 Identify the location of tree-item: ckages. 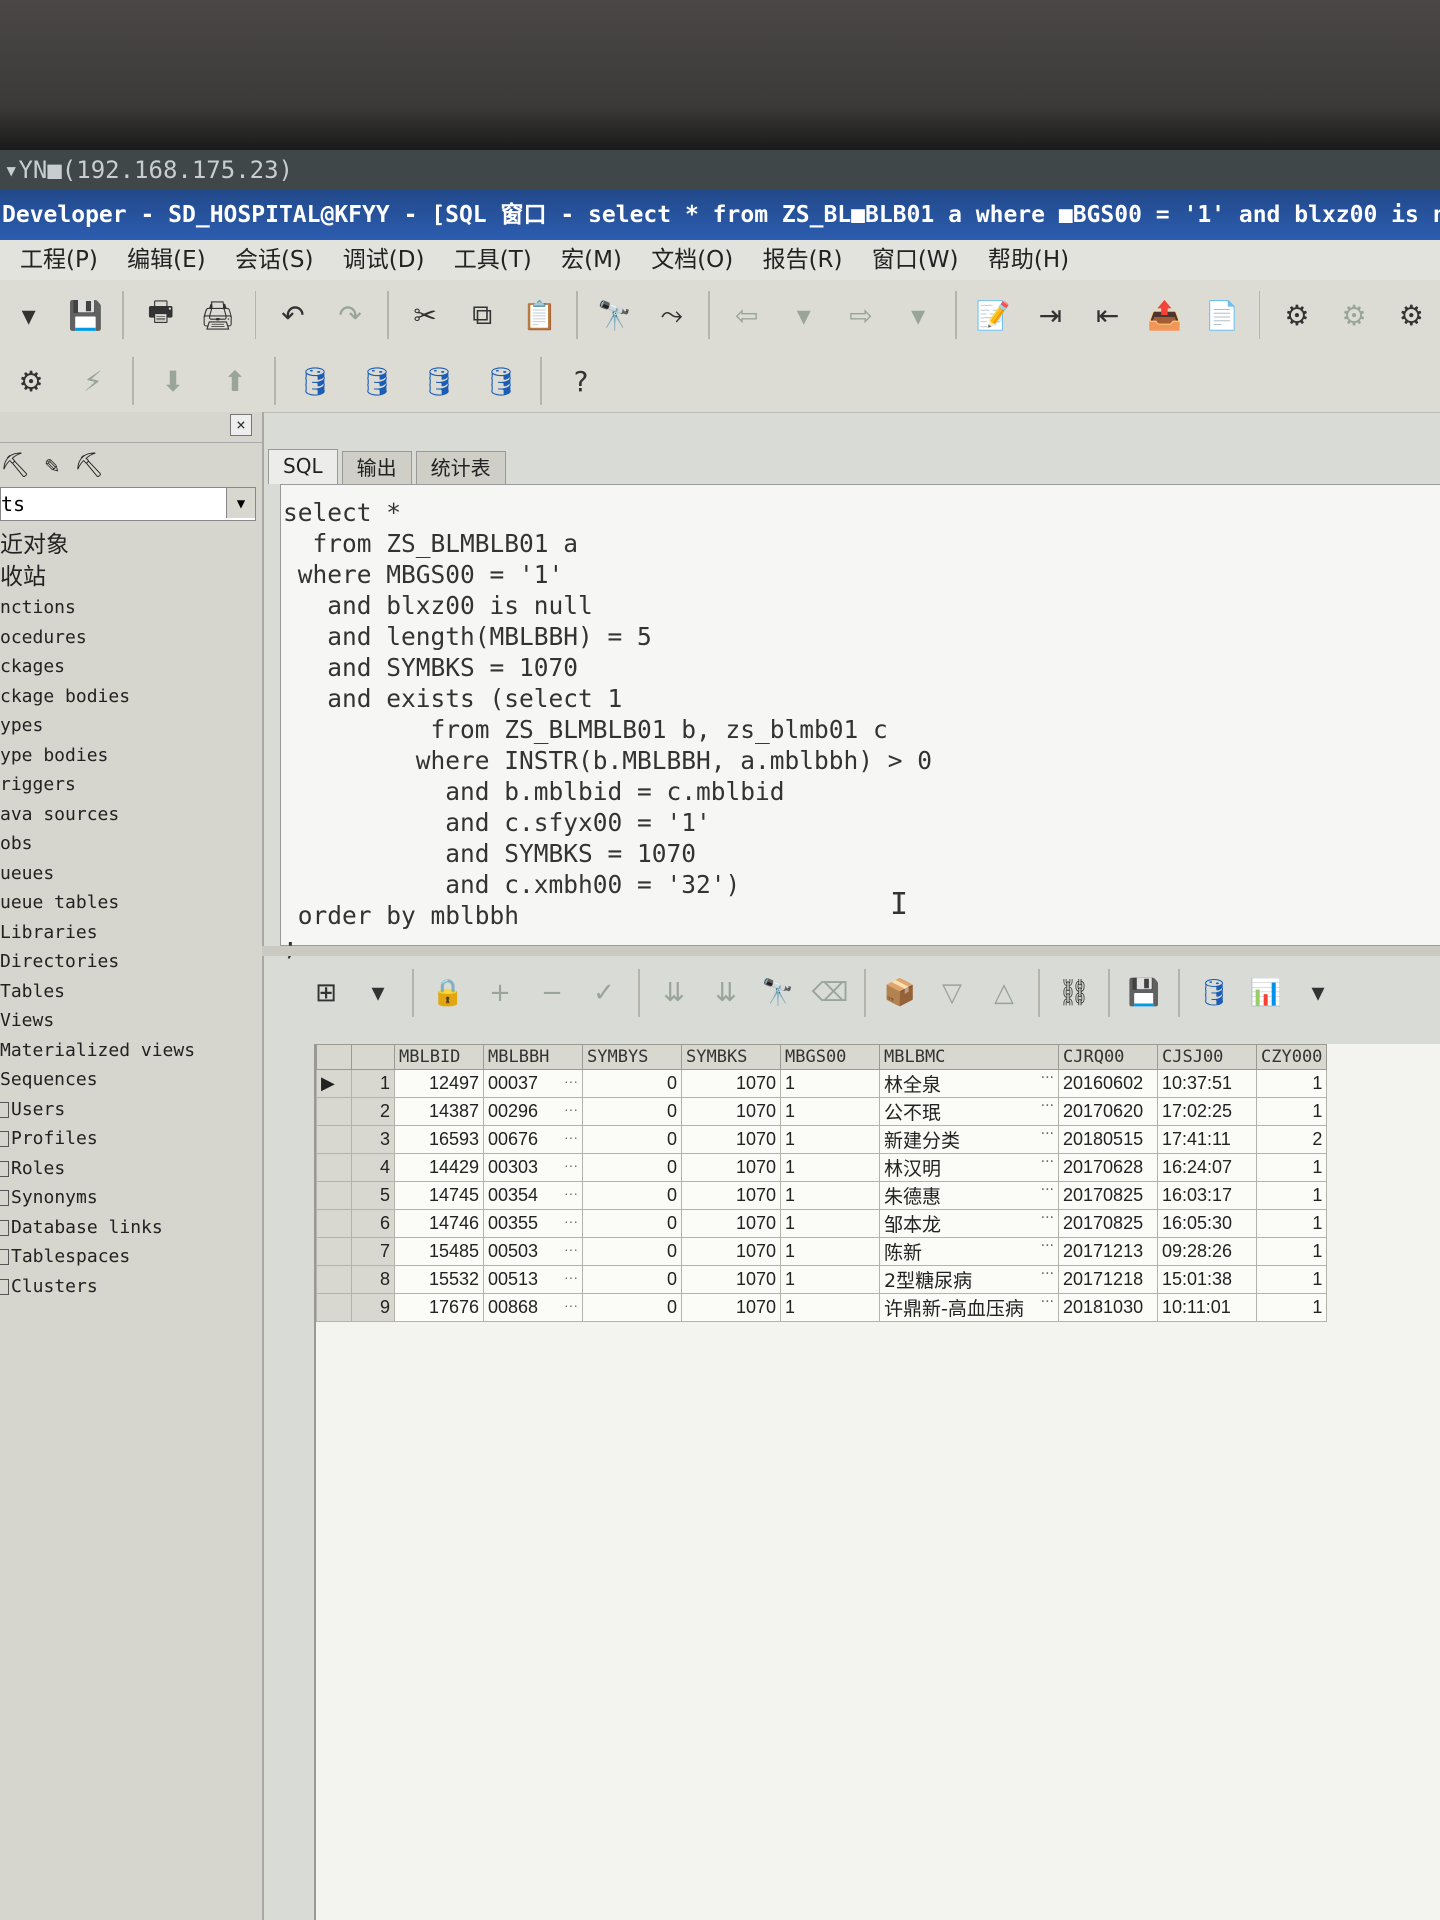
(131, 667).